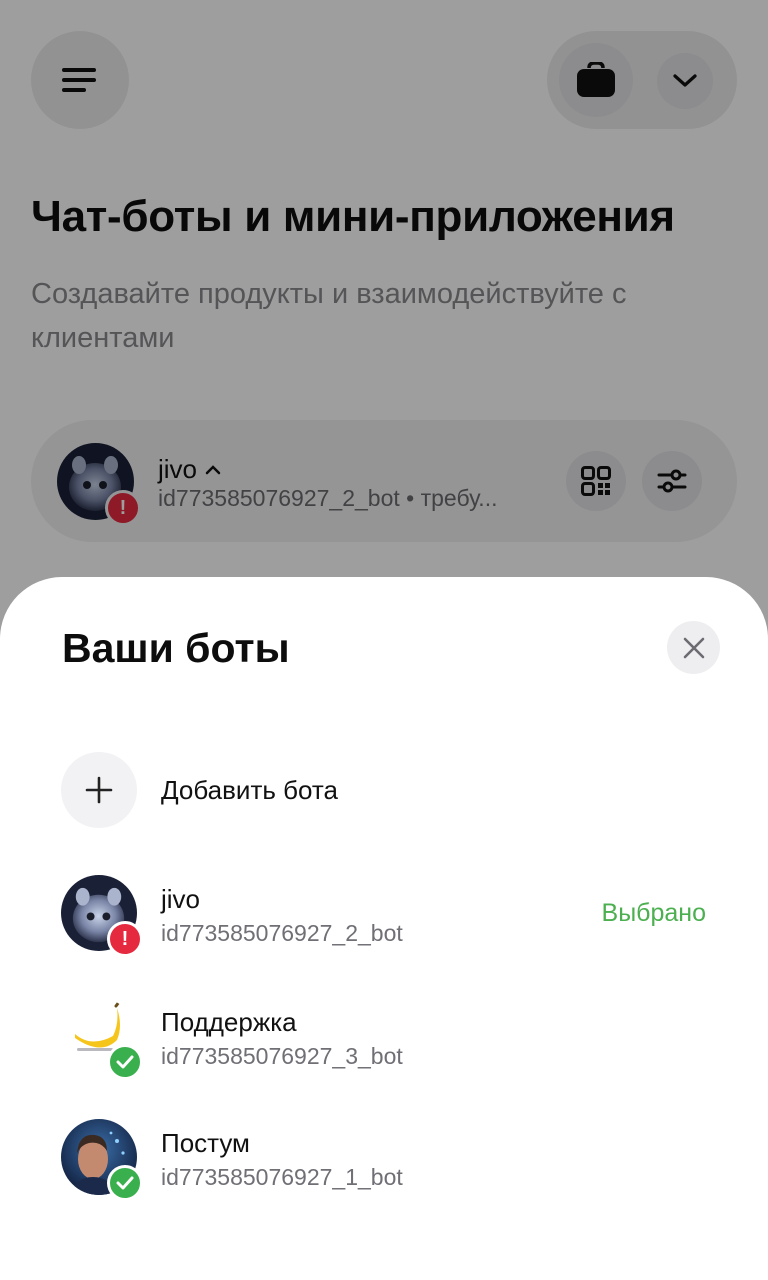 This screenshot has height=1280, width=768. I want to click on bot-id: id773585076927_2_bot, so click(282, 933).